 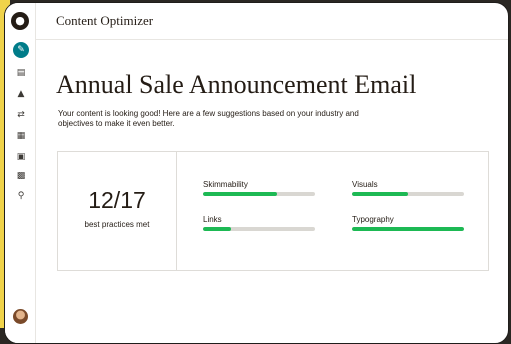 What do you see at coordinates (117, 200) in the screenshot?
I see `score-value: 12/17` at bounding box center [117, 200].